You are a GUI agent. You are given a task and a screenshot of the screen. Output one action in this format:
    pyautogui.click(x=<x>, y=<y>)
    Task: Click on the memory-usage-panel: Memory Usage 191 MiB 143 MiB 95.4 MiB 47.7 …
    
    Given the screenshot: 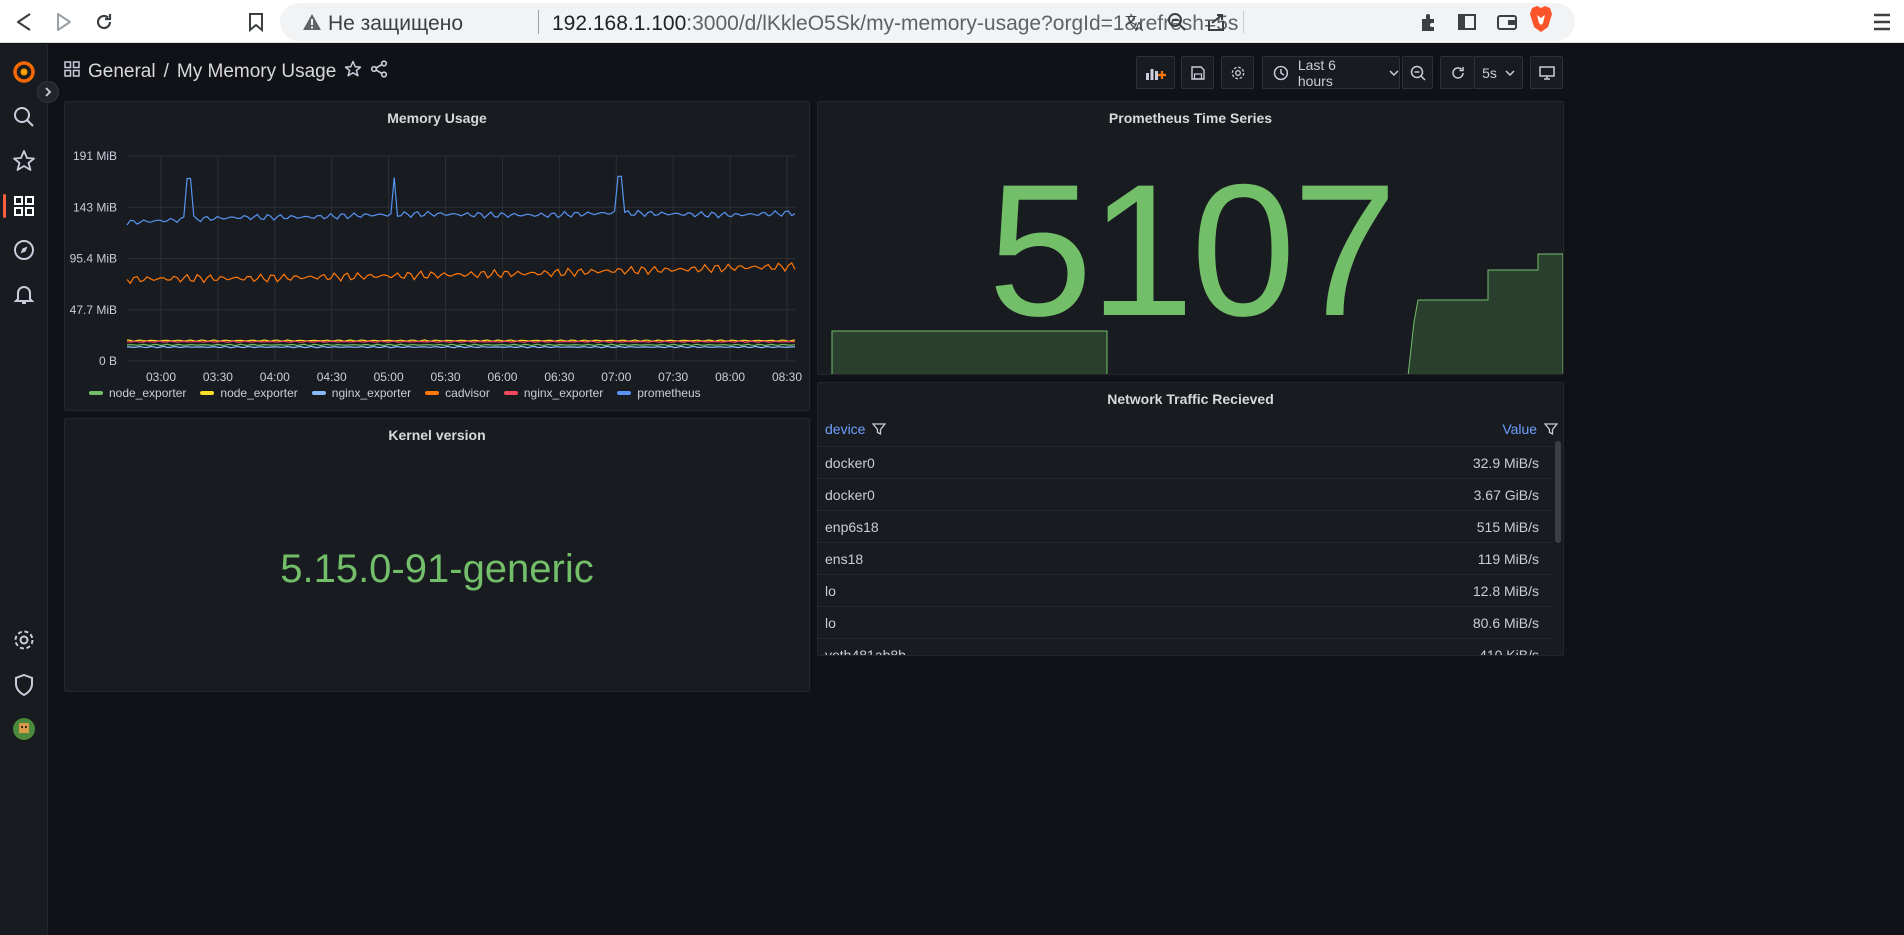 What is the action you would take?
    pyautogui.click(x=437, y=256)
    